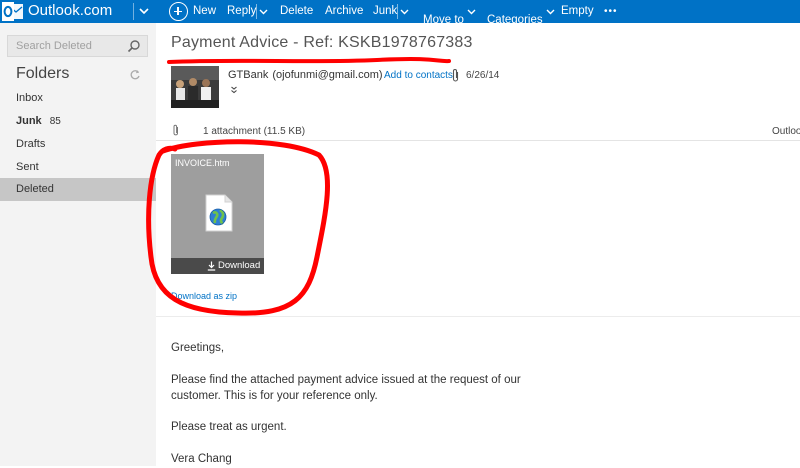  I want to click on download-bar: Download, so click(217, 266).